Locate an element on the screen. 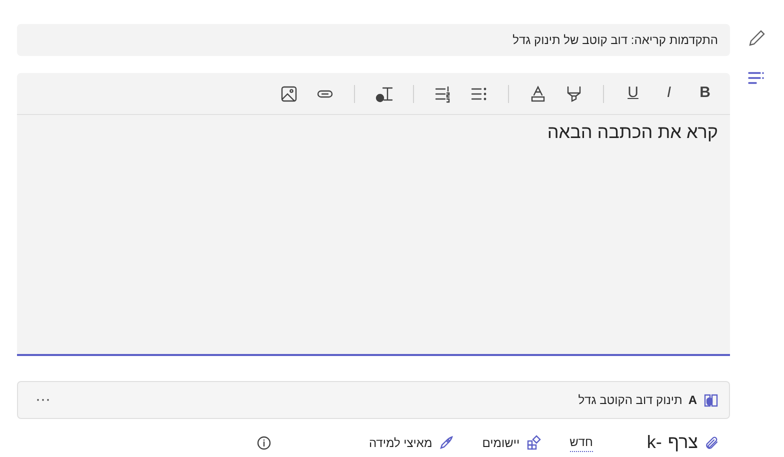  font-color-icon is located at coordinates (538, 93).